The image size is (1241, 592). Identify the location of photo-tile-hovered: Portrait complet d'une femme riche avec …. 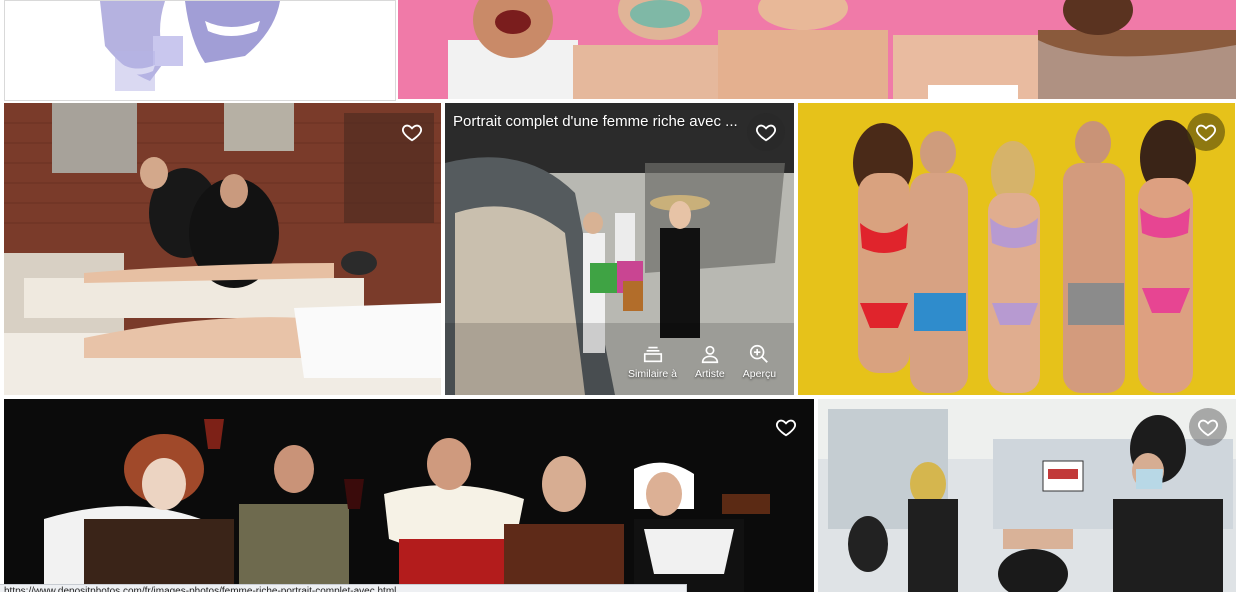
(619, 249).